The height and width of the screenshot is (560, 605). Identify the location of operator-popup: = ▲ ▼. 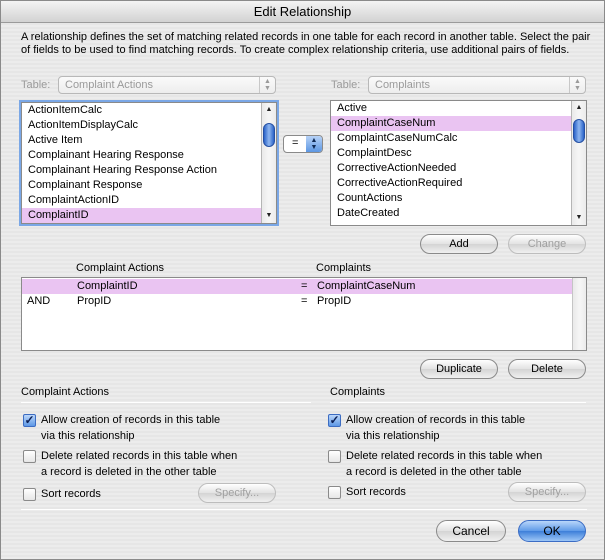
(303, 144).